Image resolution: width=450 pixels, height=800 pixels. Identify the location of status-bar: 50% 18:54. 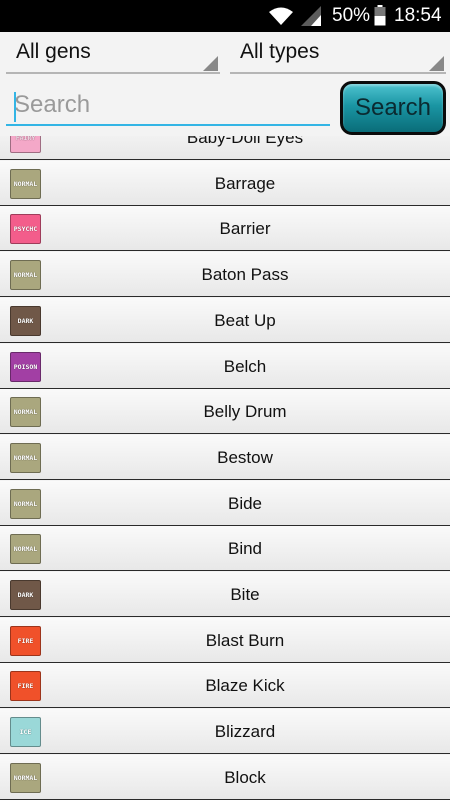
(225, 16).